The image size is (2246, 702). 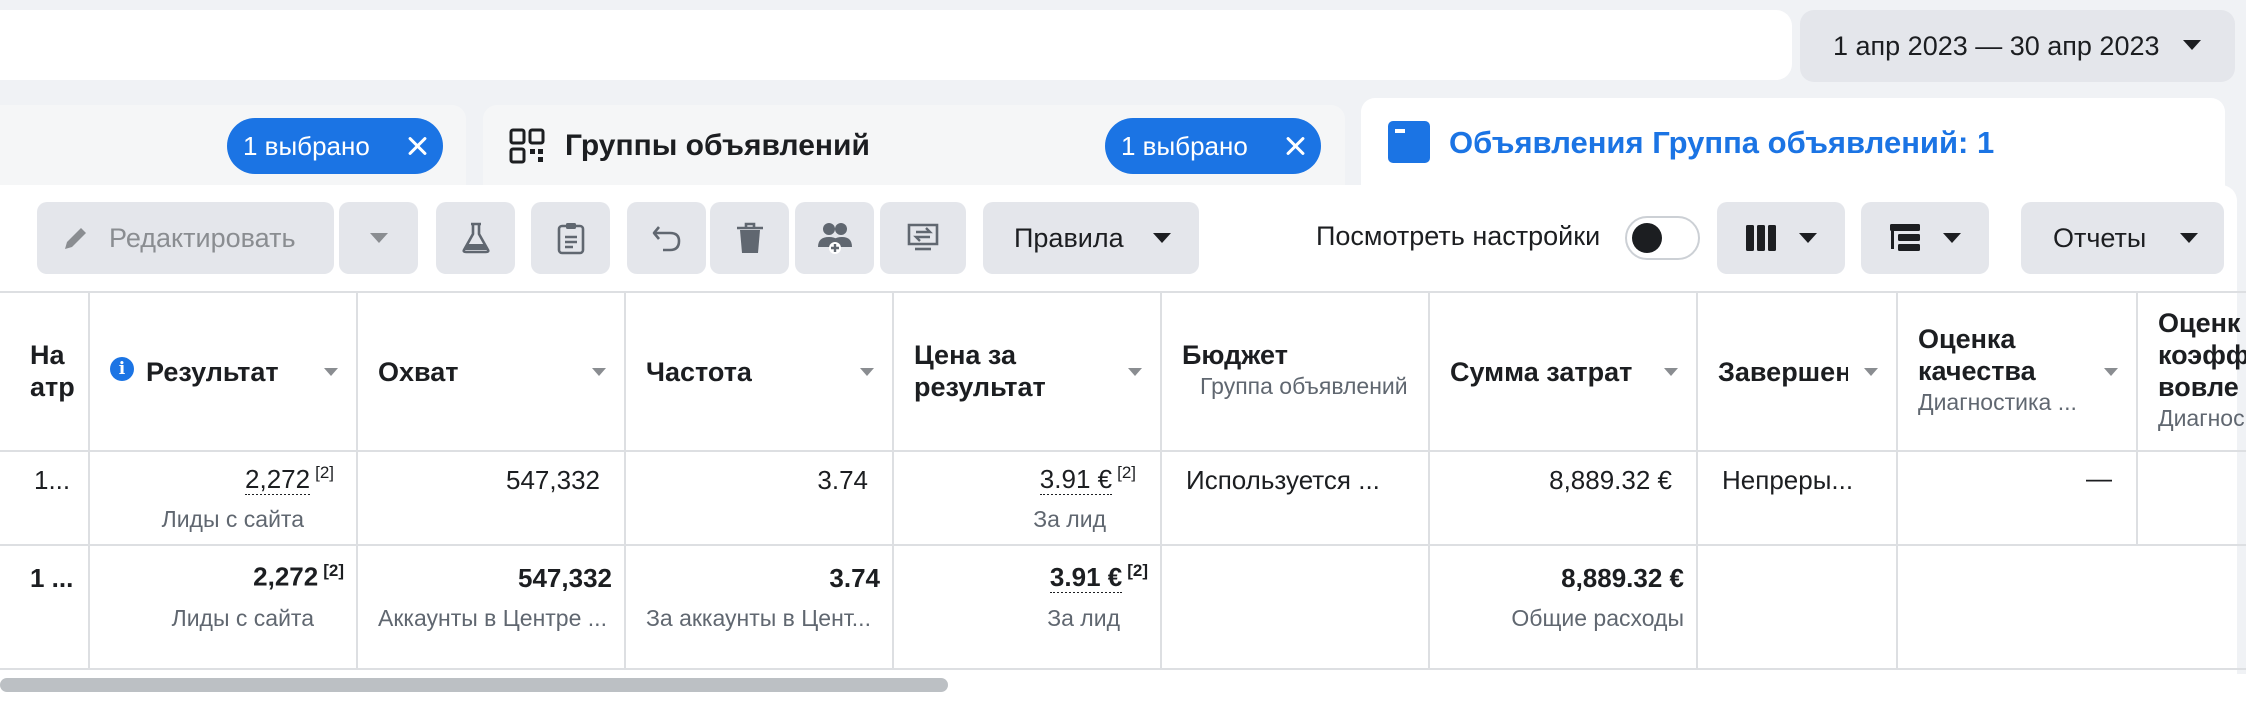 I want to click on reports-button: Отчеты, so click(x=2122, y=238).